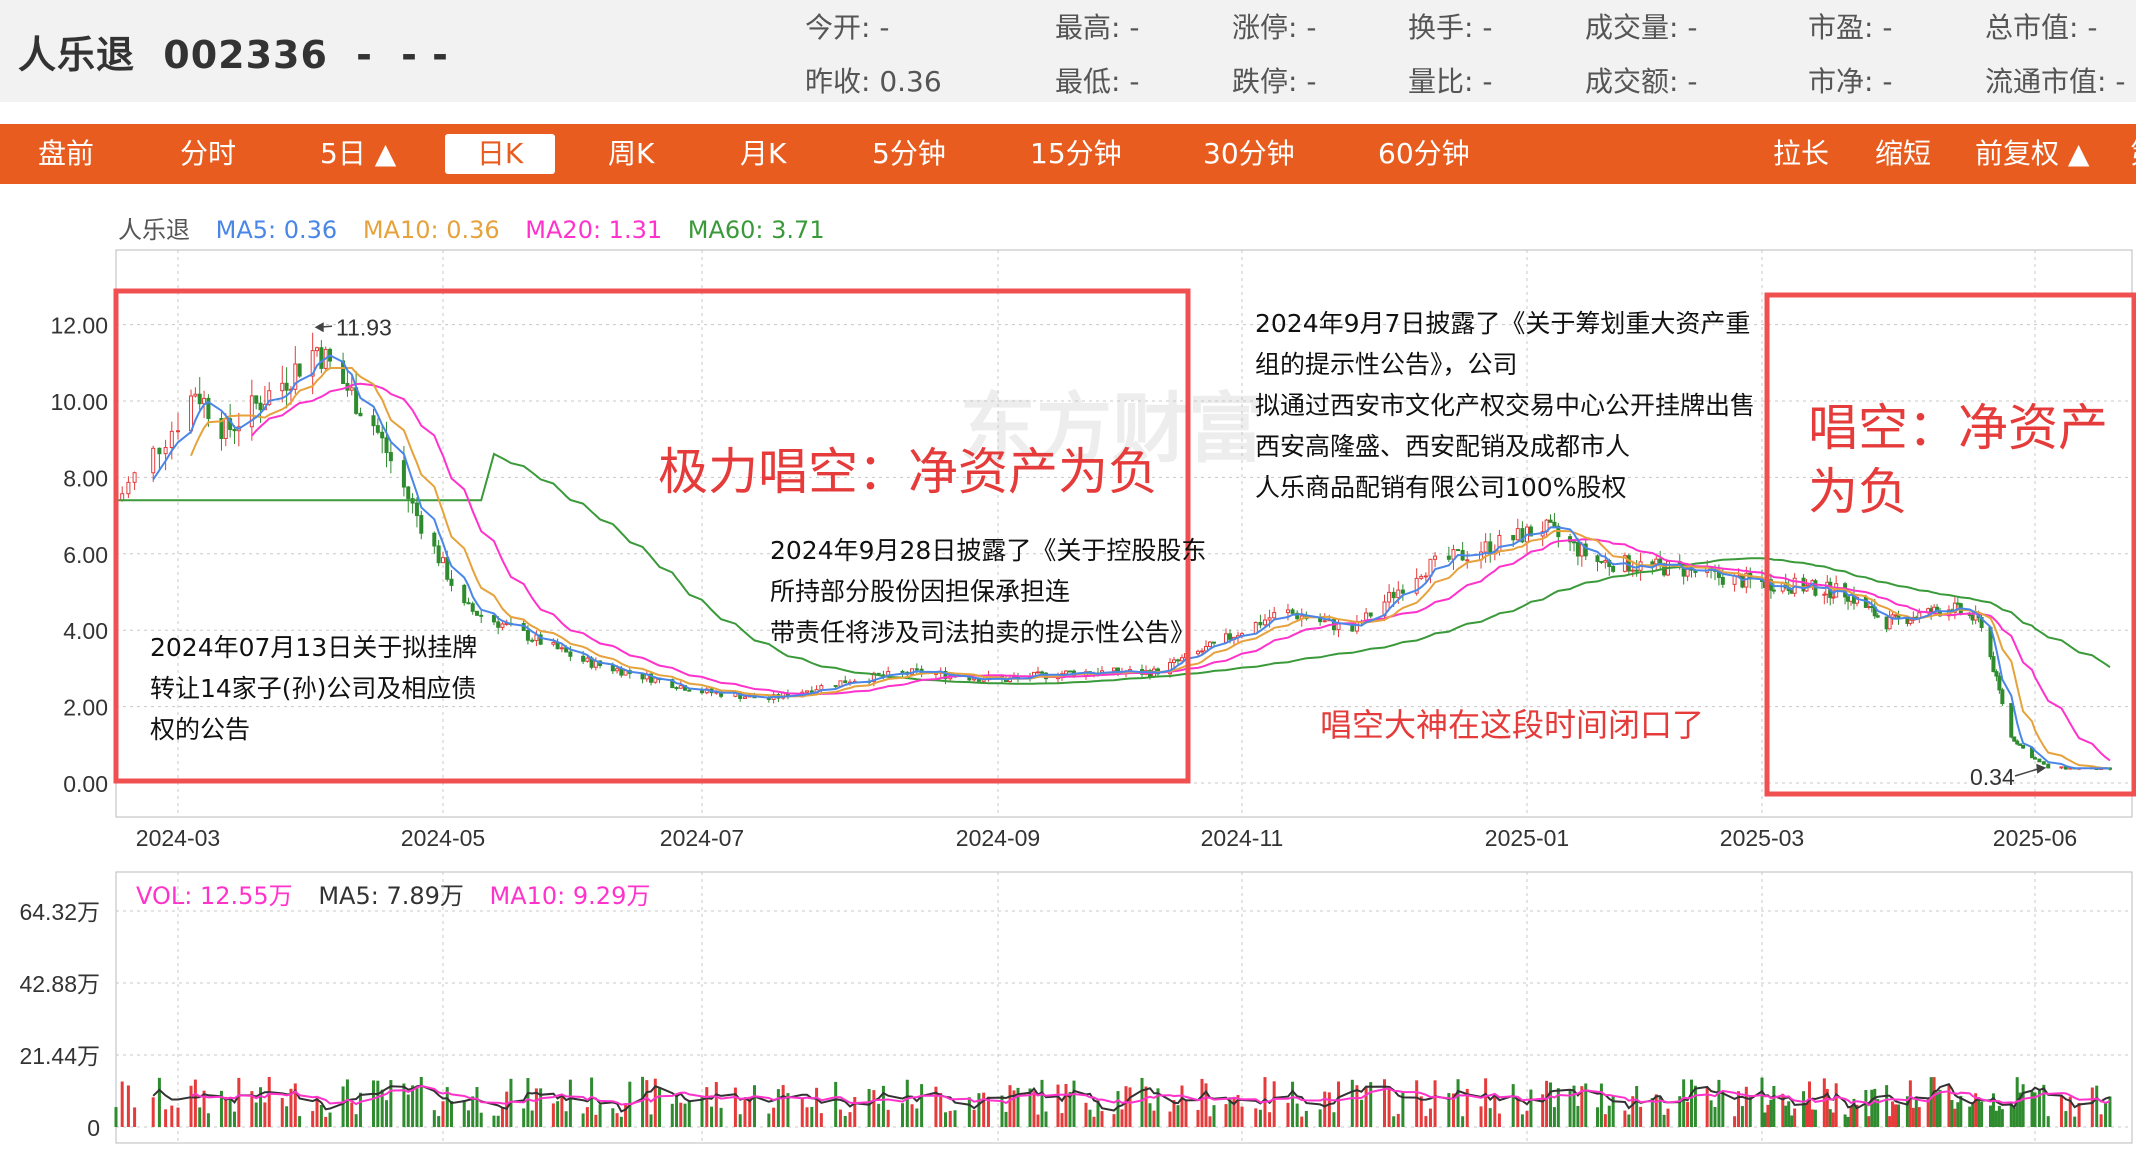 Image resolution: width=2136 pixels, height=1152 pixels. I want to click on min-arrowhead, so click(2041, 768).